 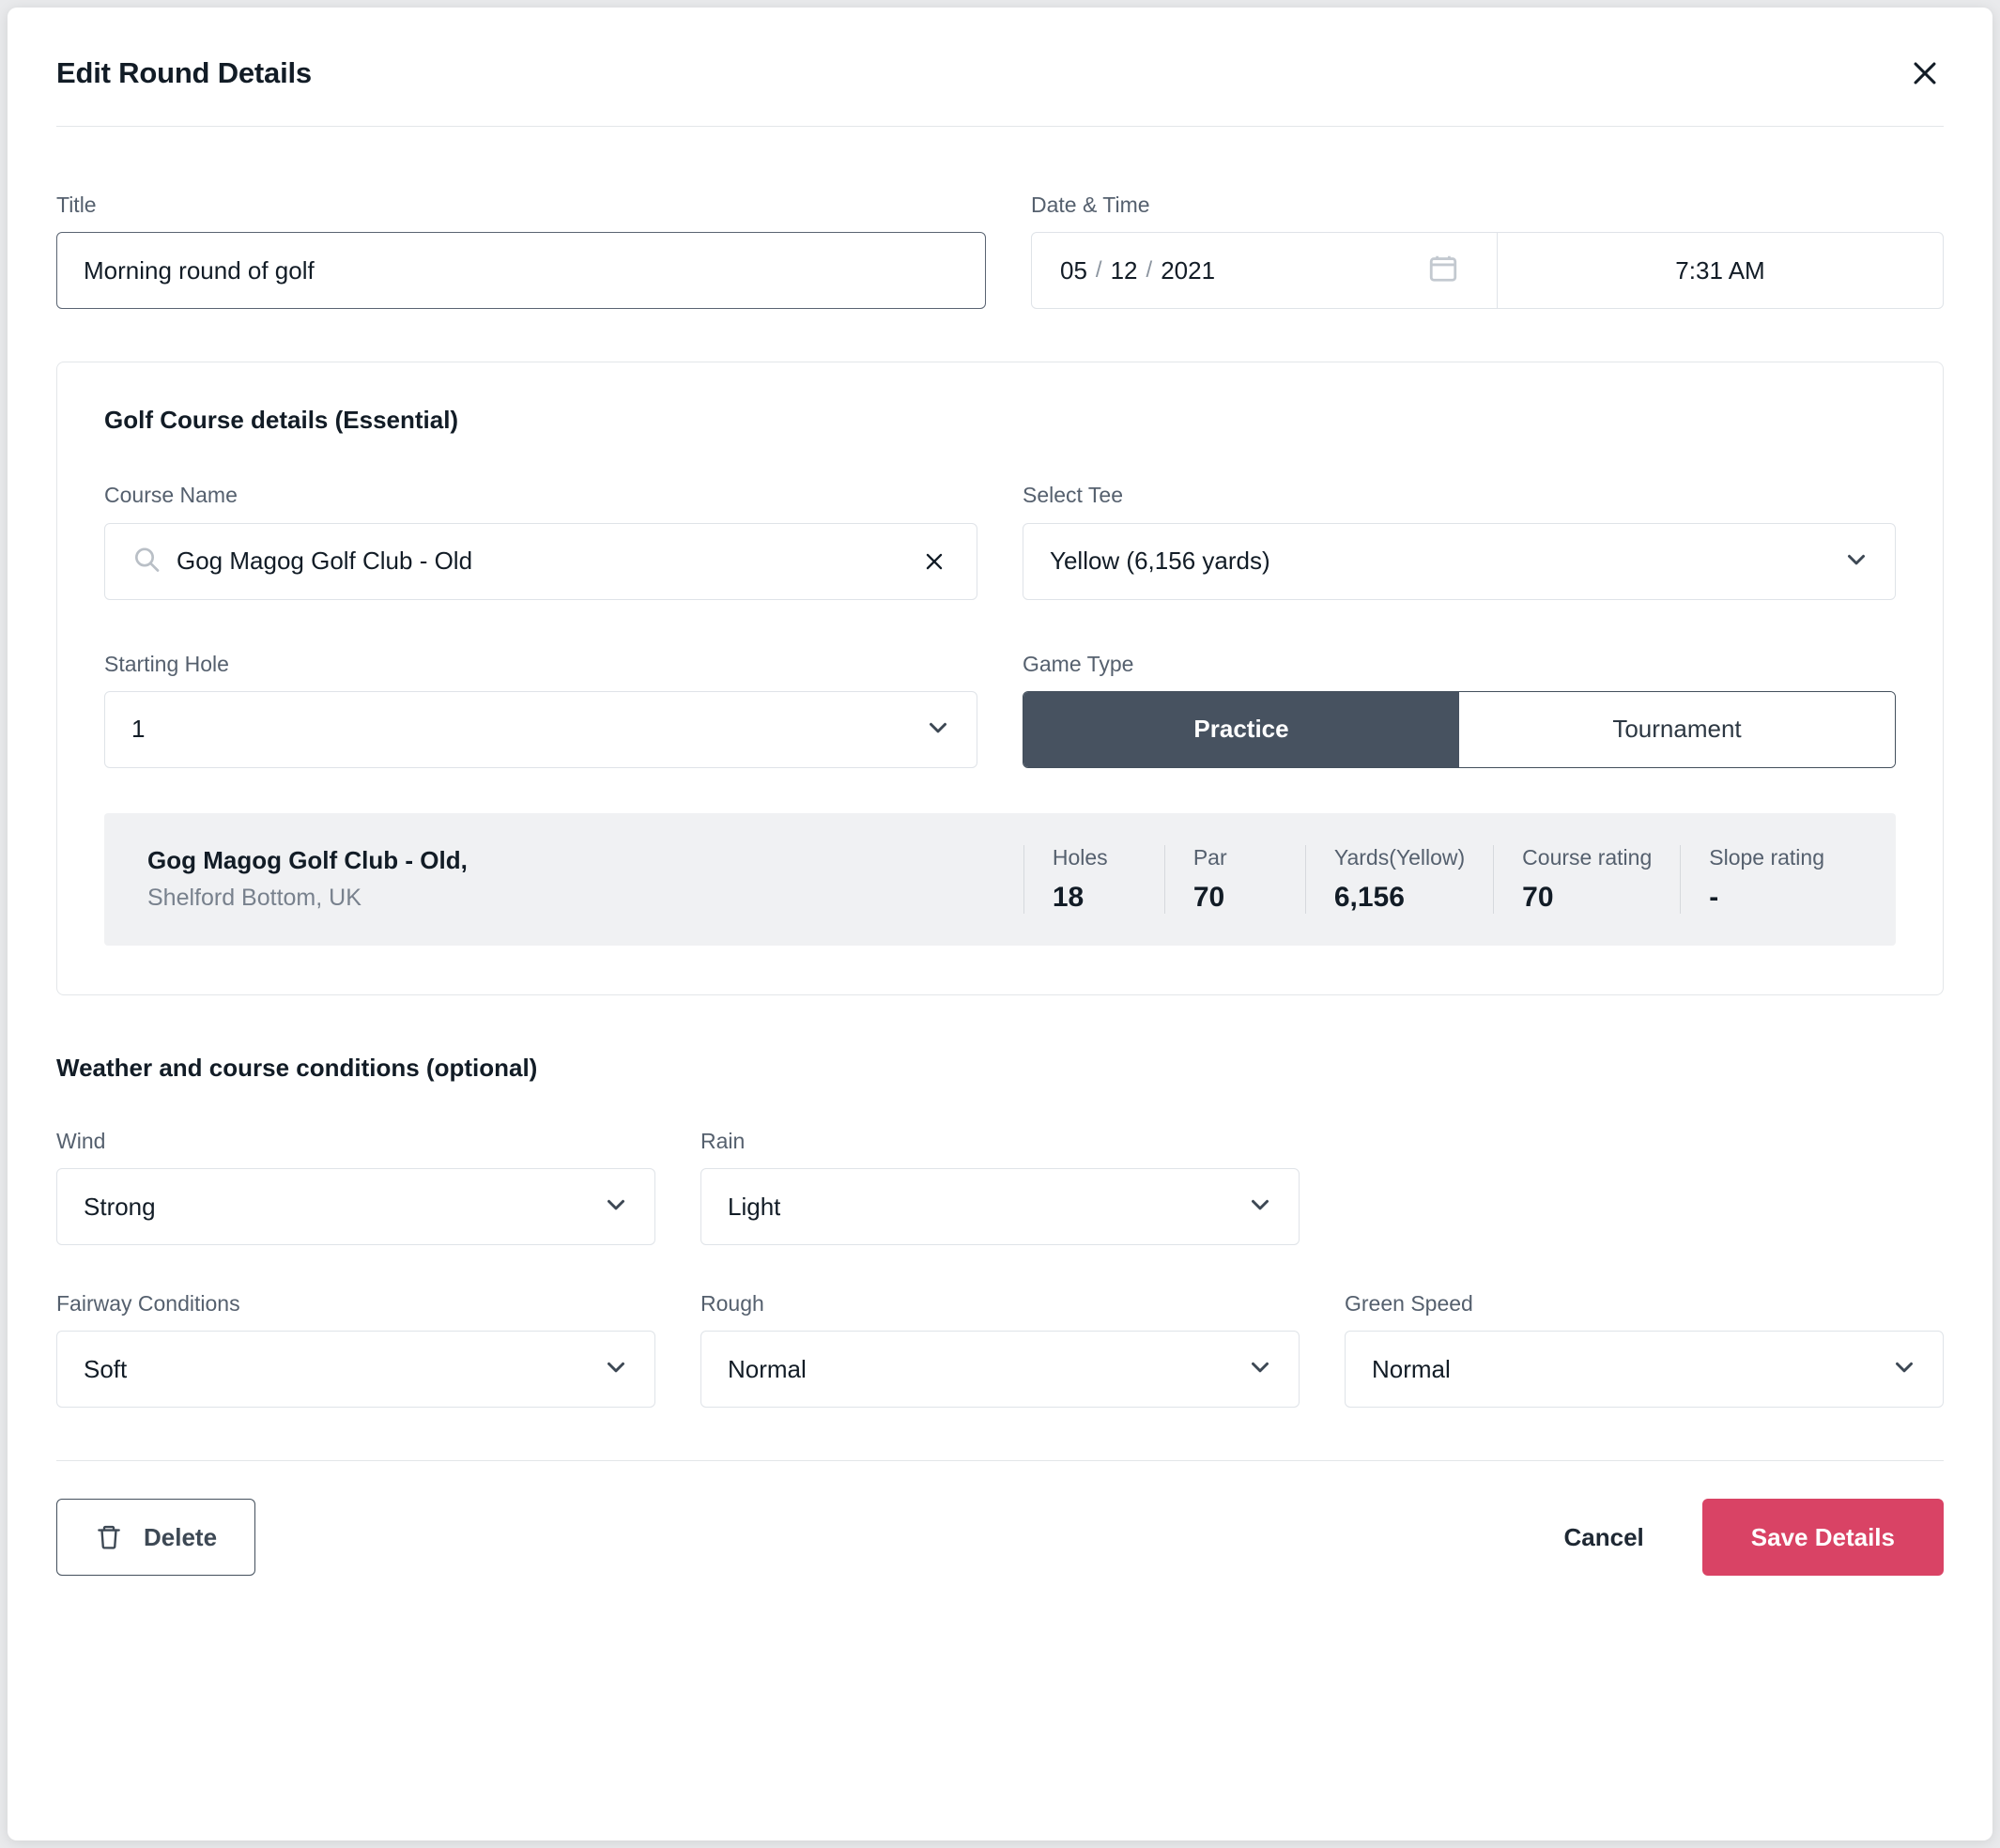 What do you see at coordinates (1208, 897) in the screenshot?
I see `stat-par-value: 70` at bounding box center [1208, 897].